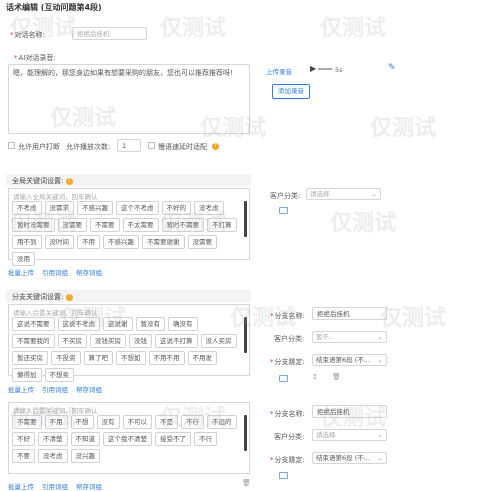  Describe the element at coordinates (202, 358) in the screenshot. I see `keyword-tag: 不用发` at that location.